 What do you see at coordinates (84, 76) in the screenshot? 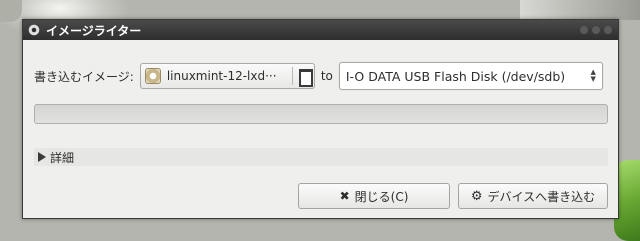
I see `image-label: 書き込むイメージ:` at bounding box center [84, 76].